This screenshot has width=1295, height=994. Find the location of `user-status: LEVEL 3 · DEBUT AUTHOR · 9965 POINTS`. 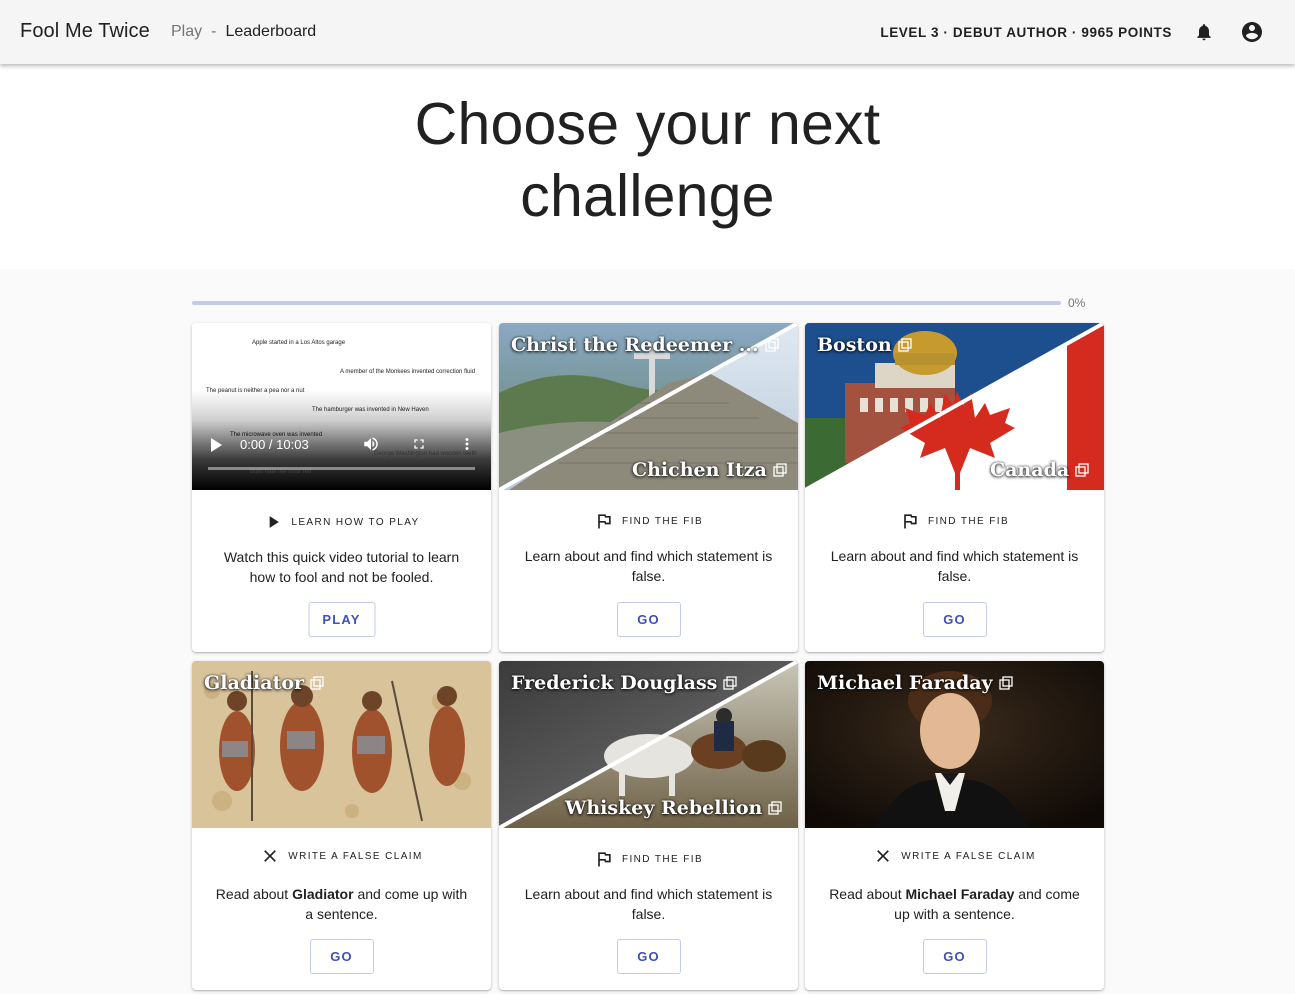

user-status: LEVEL 3 · DEBUT AUTHOR · 9965 POINTS is located at coordinates (1026, 32).